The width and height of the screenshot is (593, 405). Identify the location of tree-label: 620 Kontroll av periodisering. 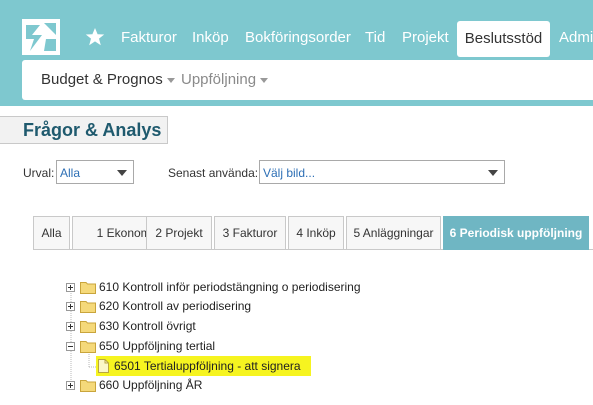
(175, 306).